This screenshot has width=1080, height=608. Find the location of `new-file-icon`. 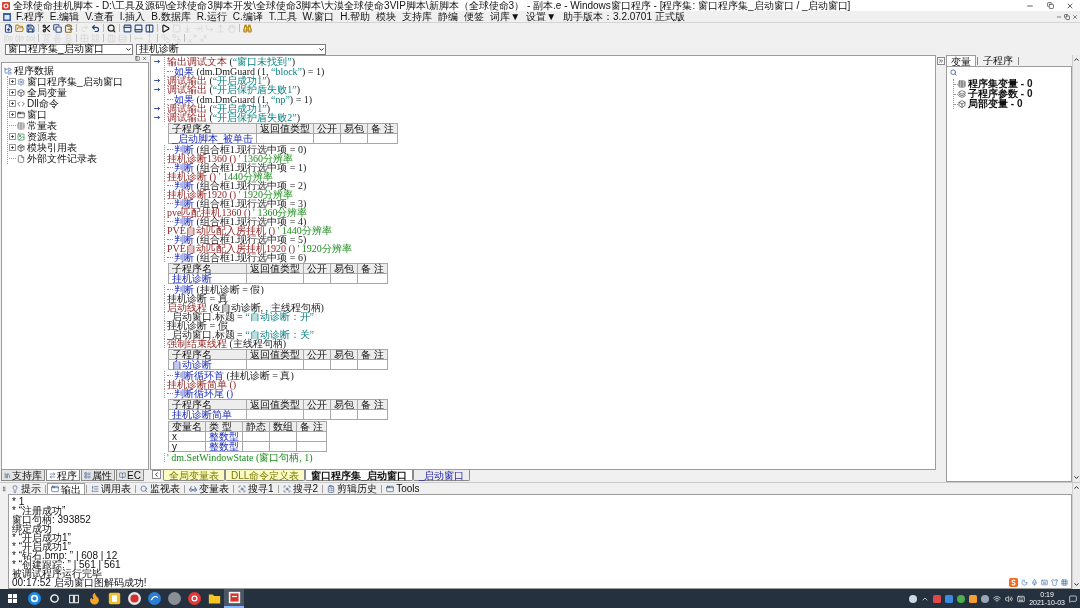

new-file-icon is located at coordinates (8, 28).